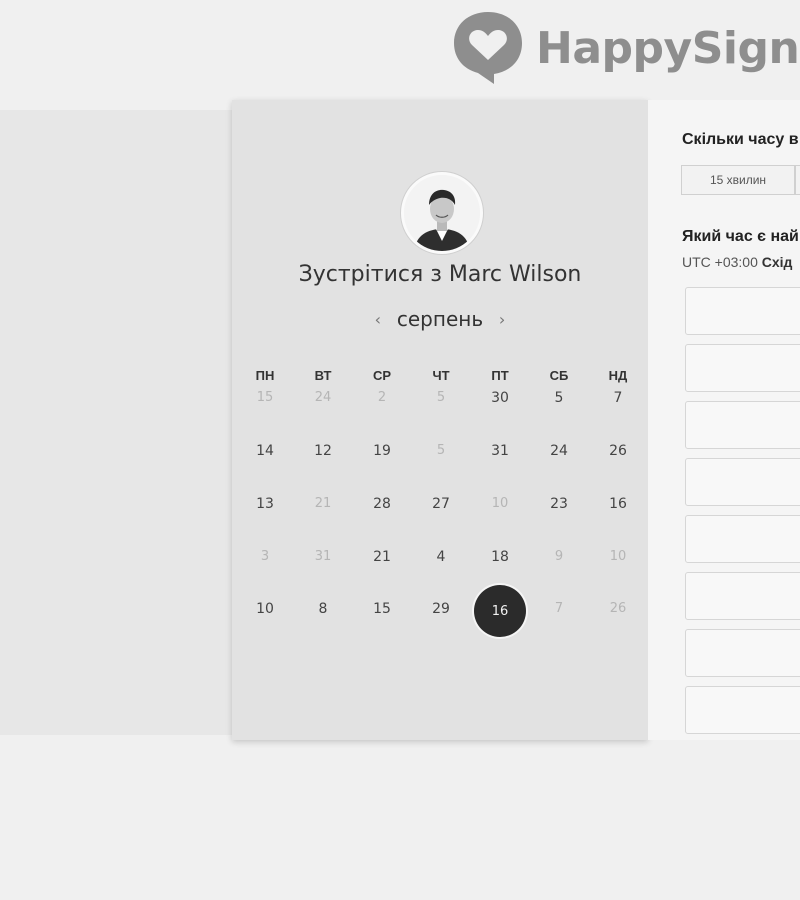 The image size is (800, 900). Describe the element at coordinates (668, 48) in the screenshot. I see `brand-name: HappySigna` at that location.